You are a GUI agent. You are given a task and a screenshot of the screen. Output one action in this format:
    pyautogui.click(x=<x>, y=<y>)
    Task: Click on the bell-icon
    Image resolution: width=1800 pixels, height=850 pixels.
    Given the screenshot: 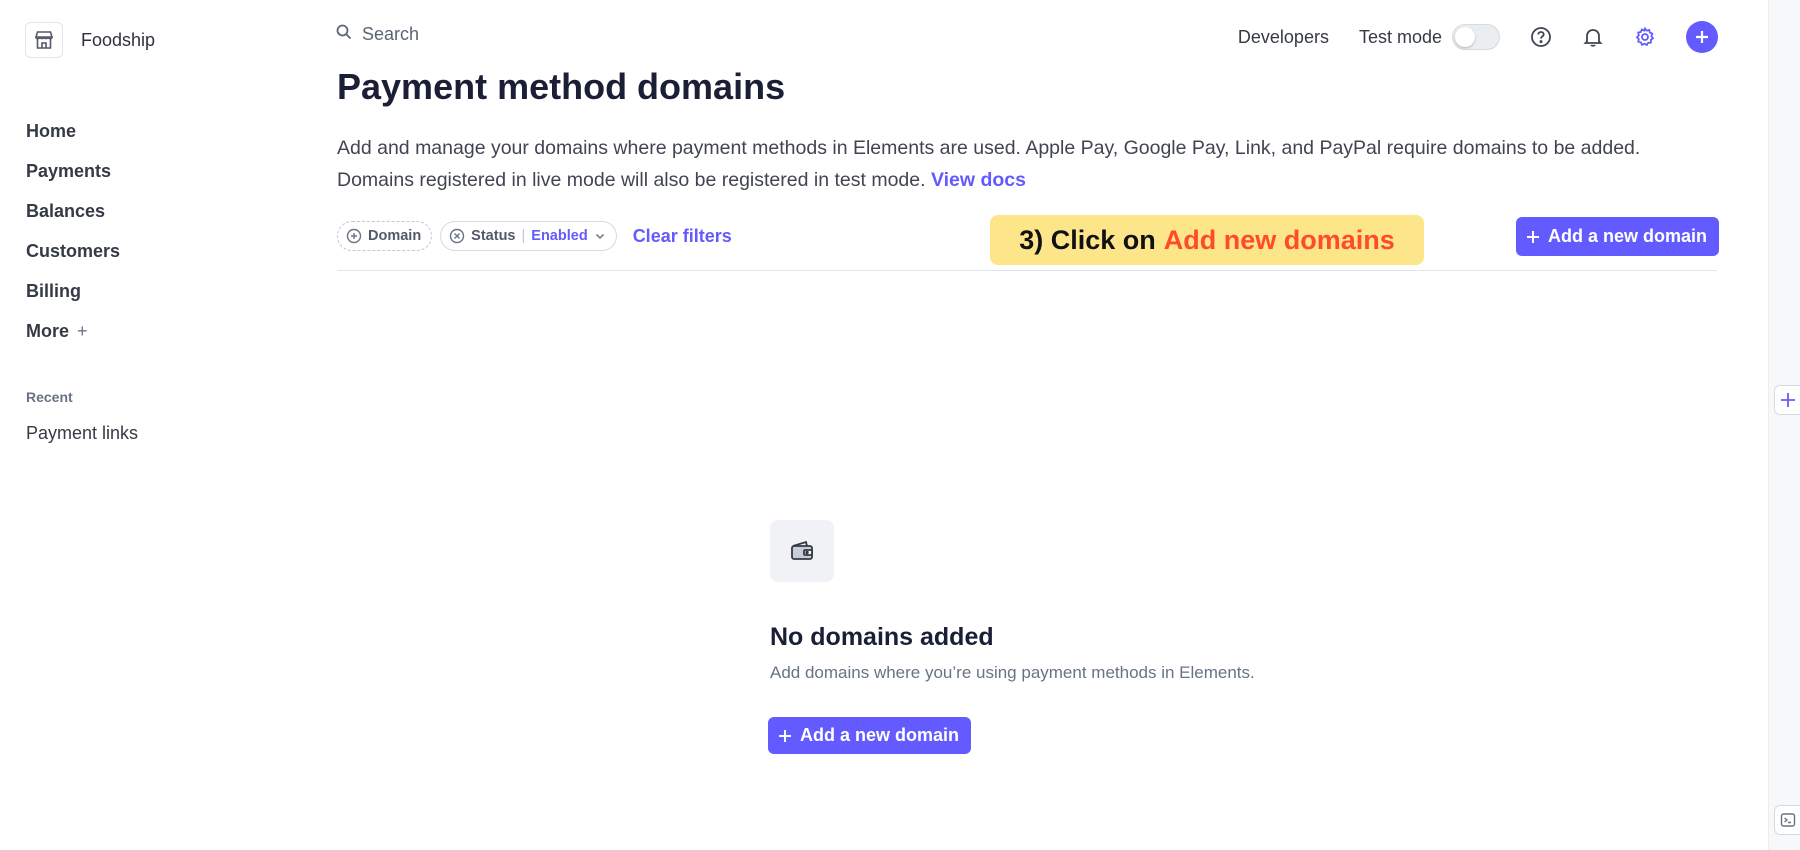 What is the action you would take?
    pyautogui.click(x=1593, y=37)
    